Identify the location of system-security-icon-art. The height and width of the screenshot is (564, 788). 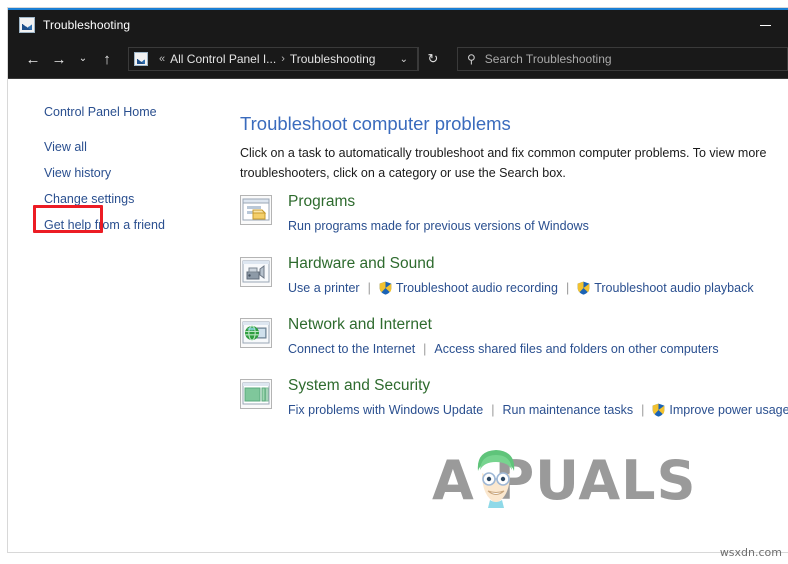
(256, 393).